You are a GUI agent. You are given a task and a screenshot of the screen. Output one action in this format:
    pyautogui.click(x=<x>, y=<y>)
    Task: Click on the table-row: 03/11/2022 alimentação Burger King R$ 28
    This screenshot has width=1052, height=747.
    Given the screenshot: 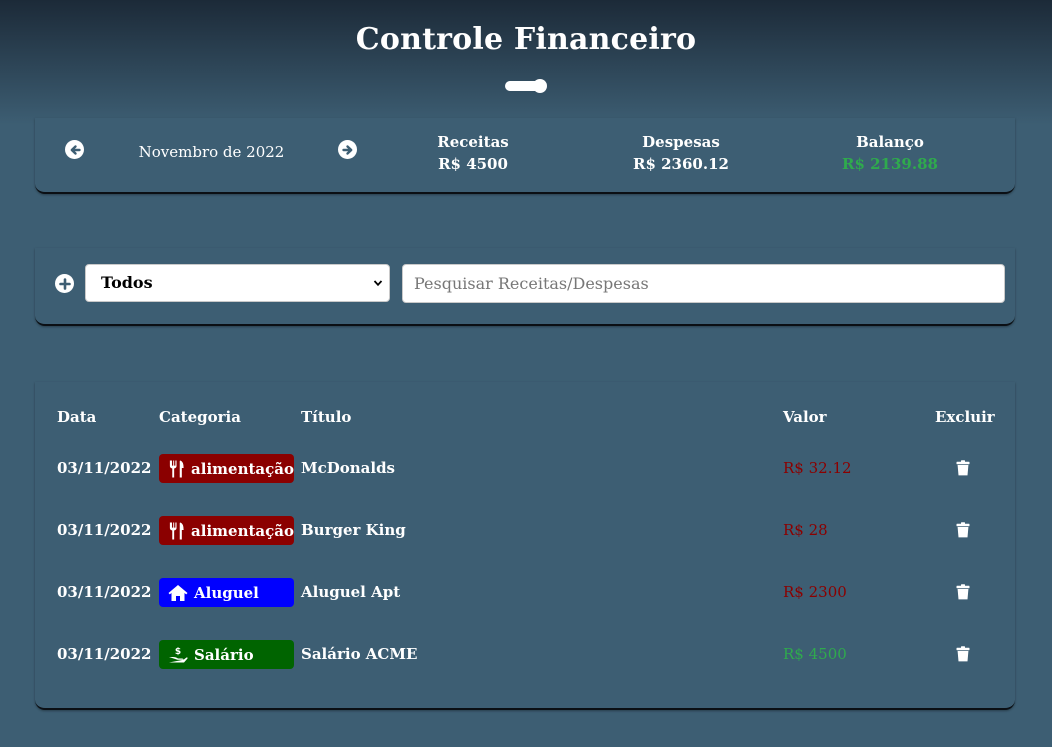 What is the action you would take?
    pyautogui.click(x=525, y=530)
    